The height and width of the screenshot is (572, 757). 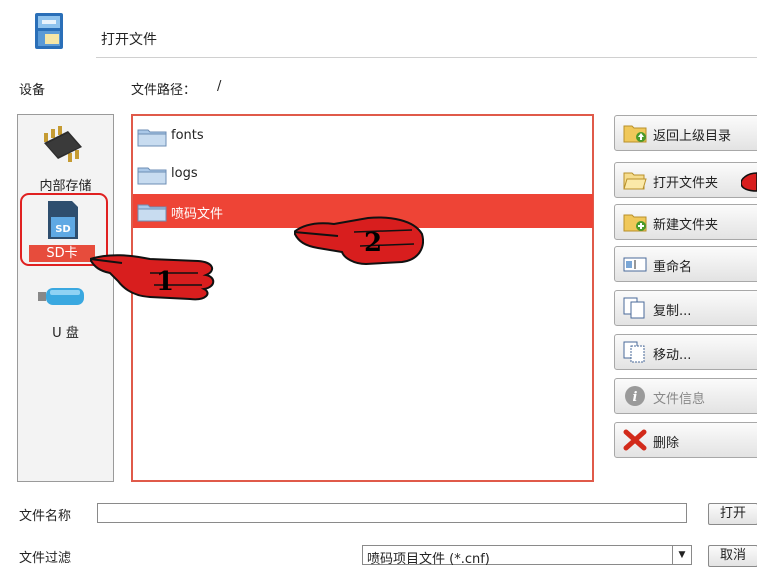 I want to click on device-usb, so click(x=62, y=296).